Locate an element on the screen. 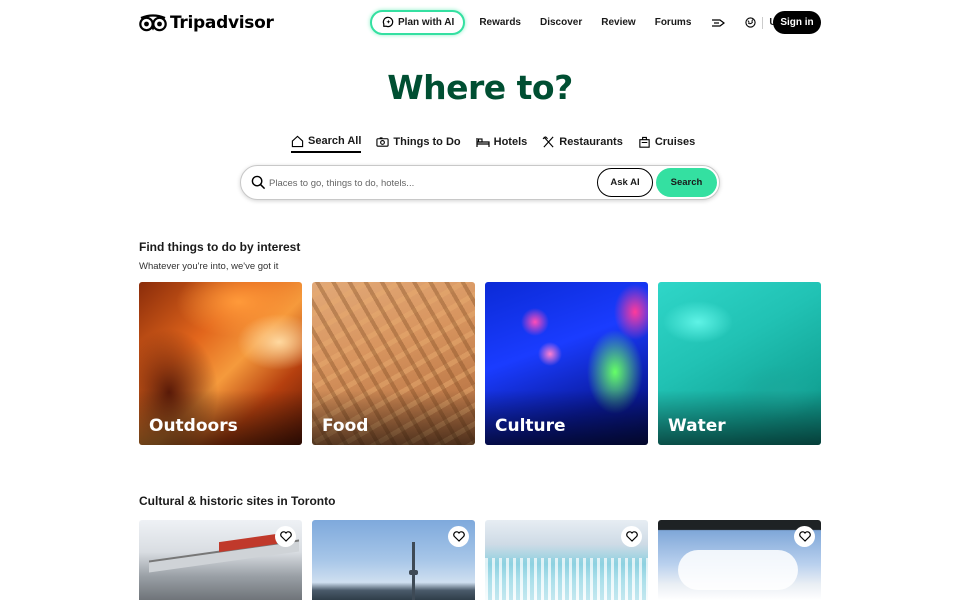  waterfall is located at coordinates (566, 579).